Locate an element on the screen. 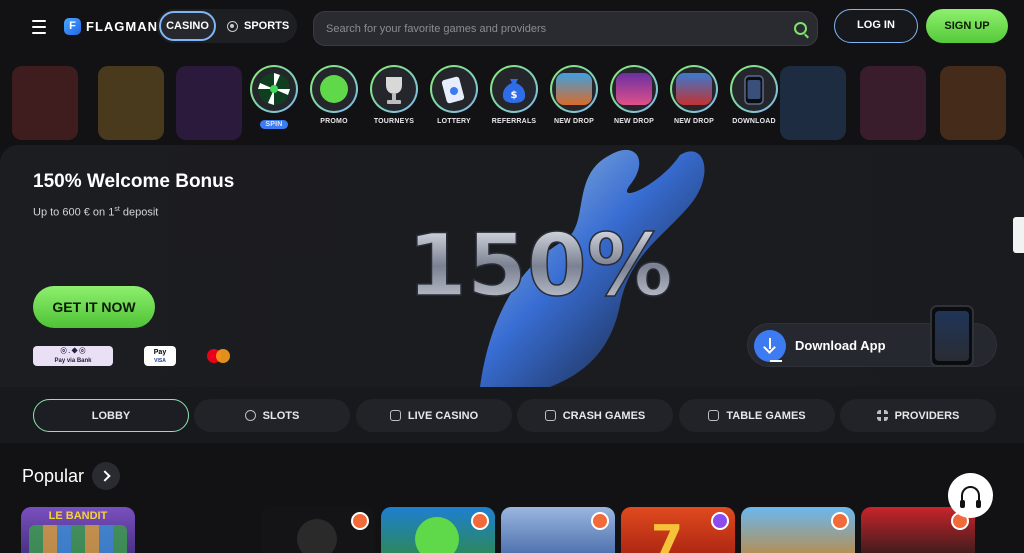 Image resolution: width=1024 pixels, height=553 pixels. side-tab-handle is located at coordinates (1018, 235).